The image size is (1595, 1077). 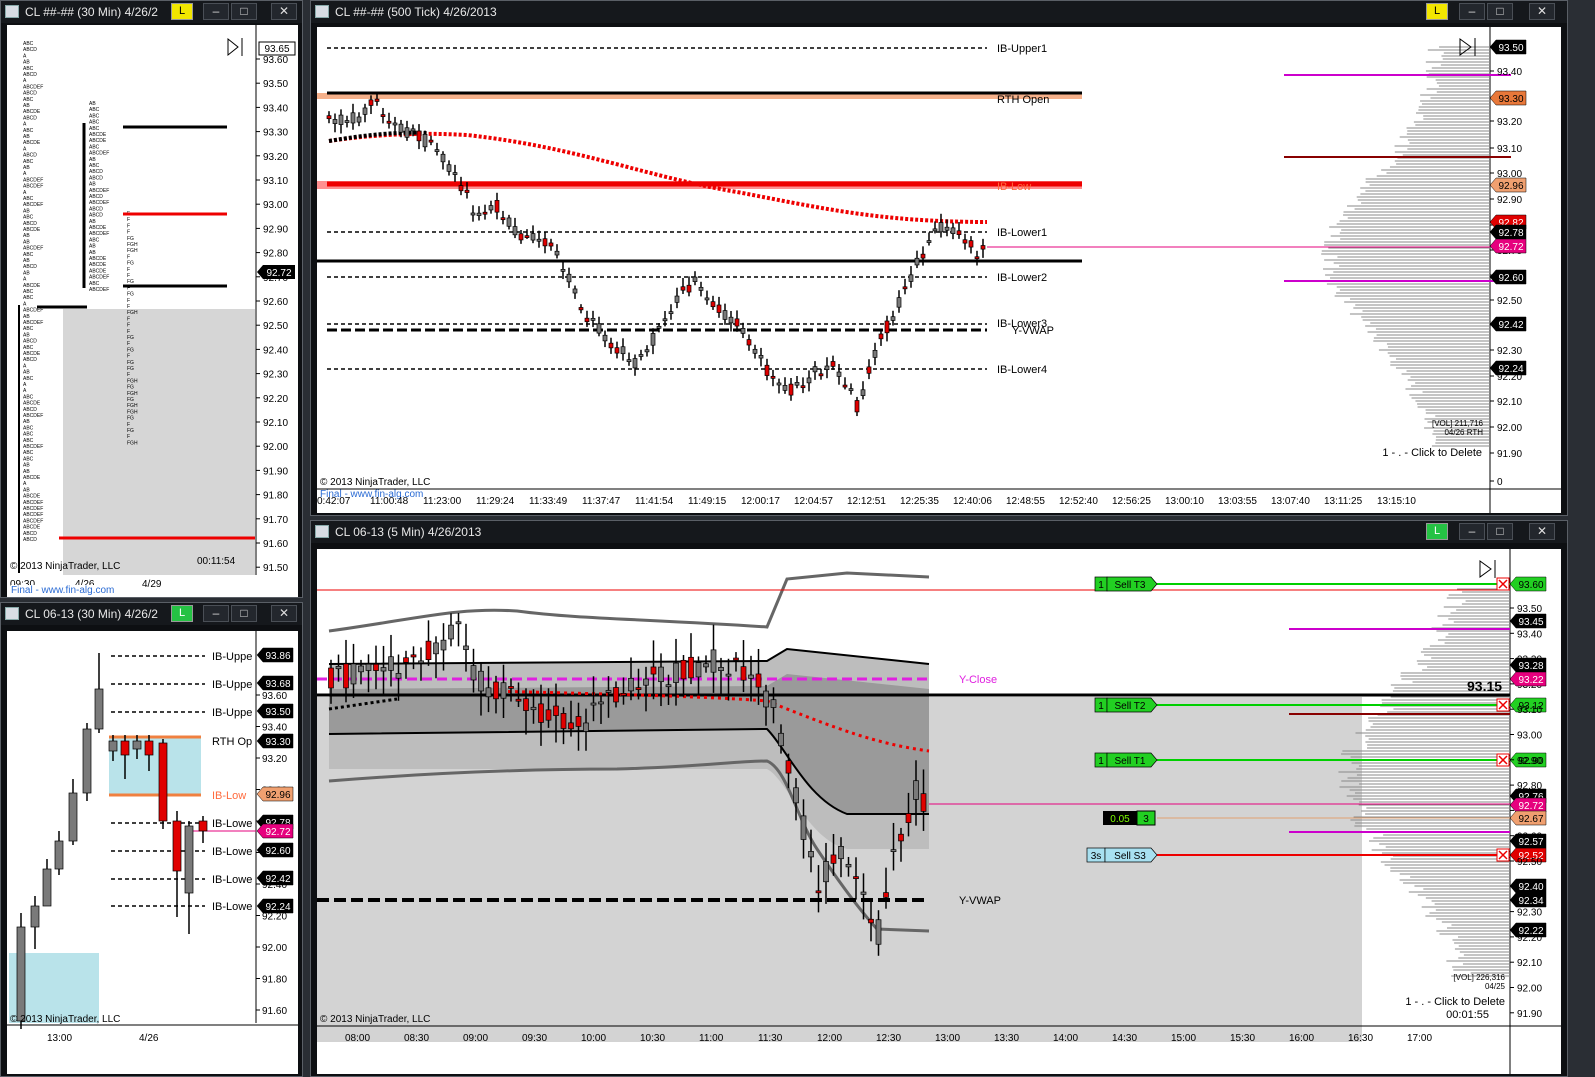 What do you see at coordinates (278, 273) in the screenshot?
I see `svg-text: 92.72` at bounding box center [278, 273].